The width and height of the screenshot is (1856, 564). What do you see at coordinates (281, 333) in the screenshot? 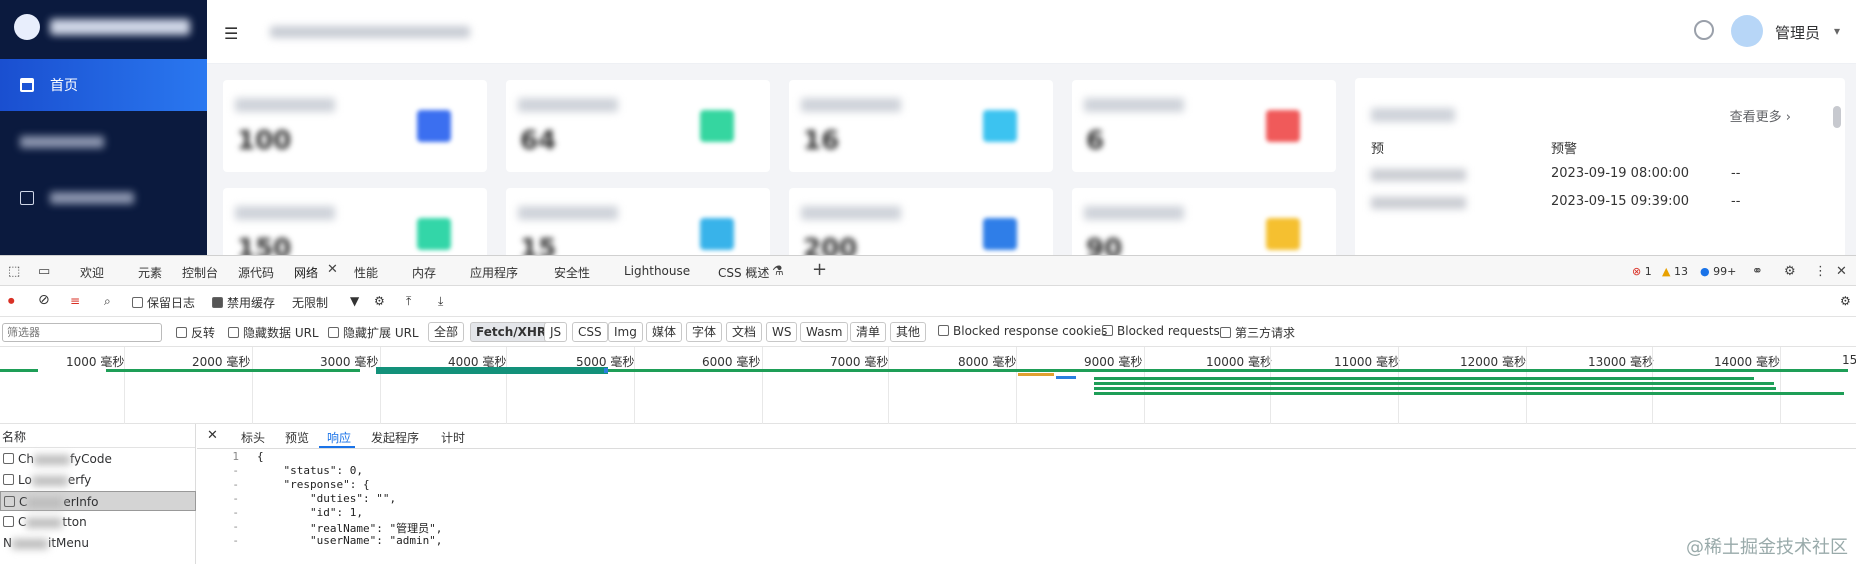
I see `hide-data-urls-label: 隐藏数据 URL` at bounding box center [281, 333].